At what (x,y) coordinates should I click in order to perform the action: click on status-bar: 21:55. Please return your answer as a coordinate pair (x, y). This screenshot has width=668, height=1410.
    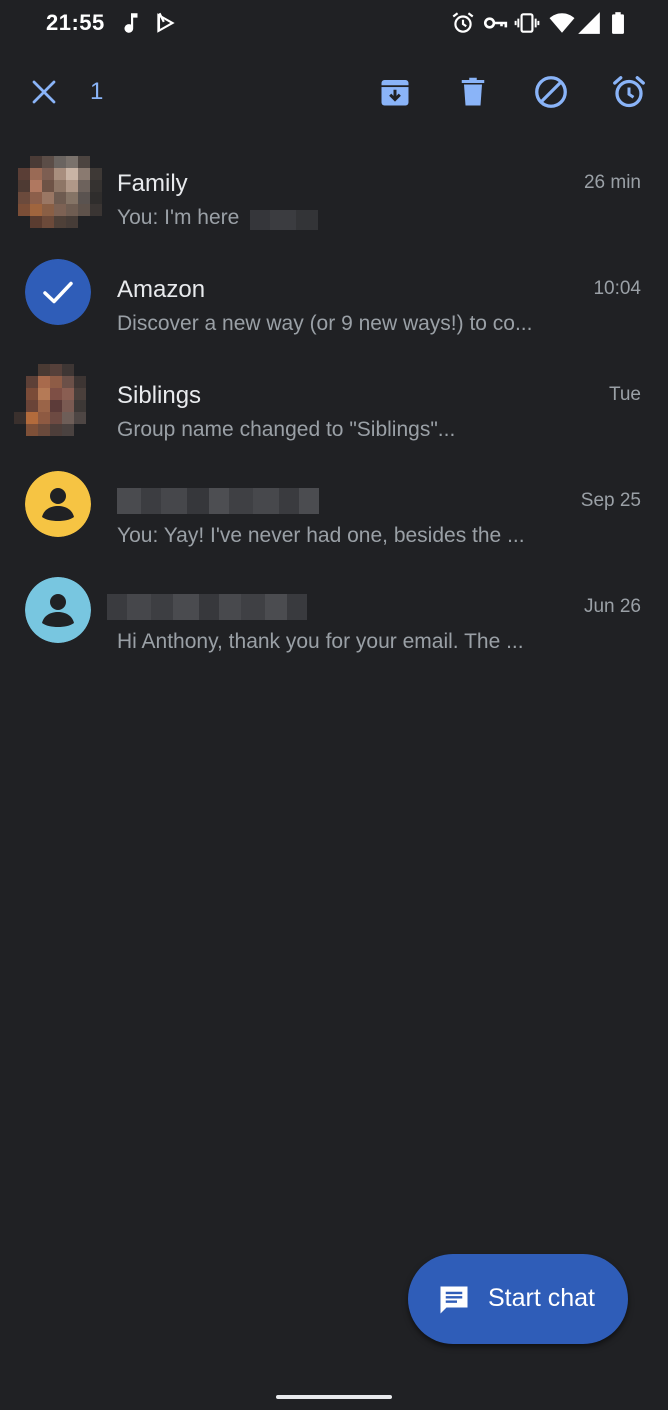
    Looking at the image, I should click on (334, 24).